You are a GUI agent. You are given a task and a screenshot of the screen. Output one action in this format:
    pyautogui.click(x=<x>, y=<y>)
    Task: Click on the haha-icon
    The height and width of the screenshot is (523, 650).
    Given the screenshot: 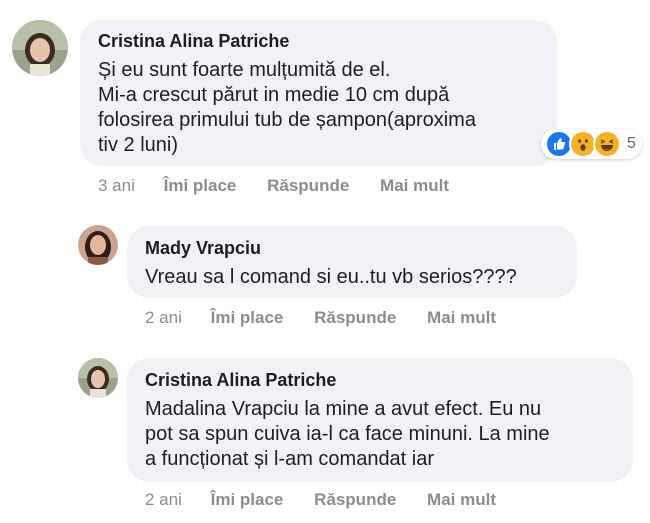 What is the action you would take?
    pyautogui.click(x=607, y=144)
    